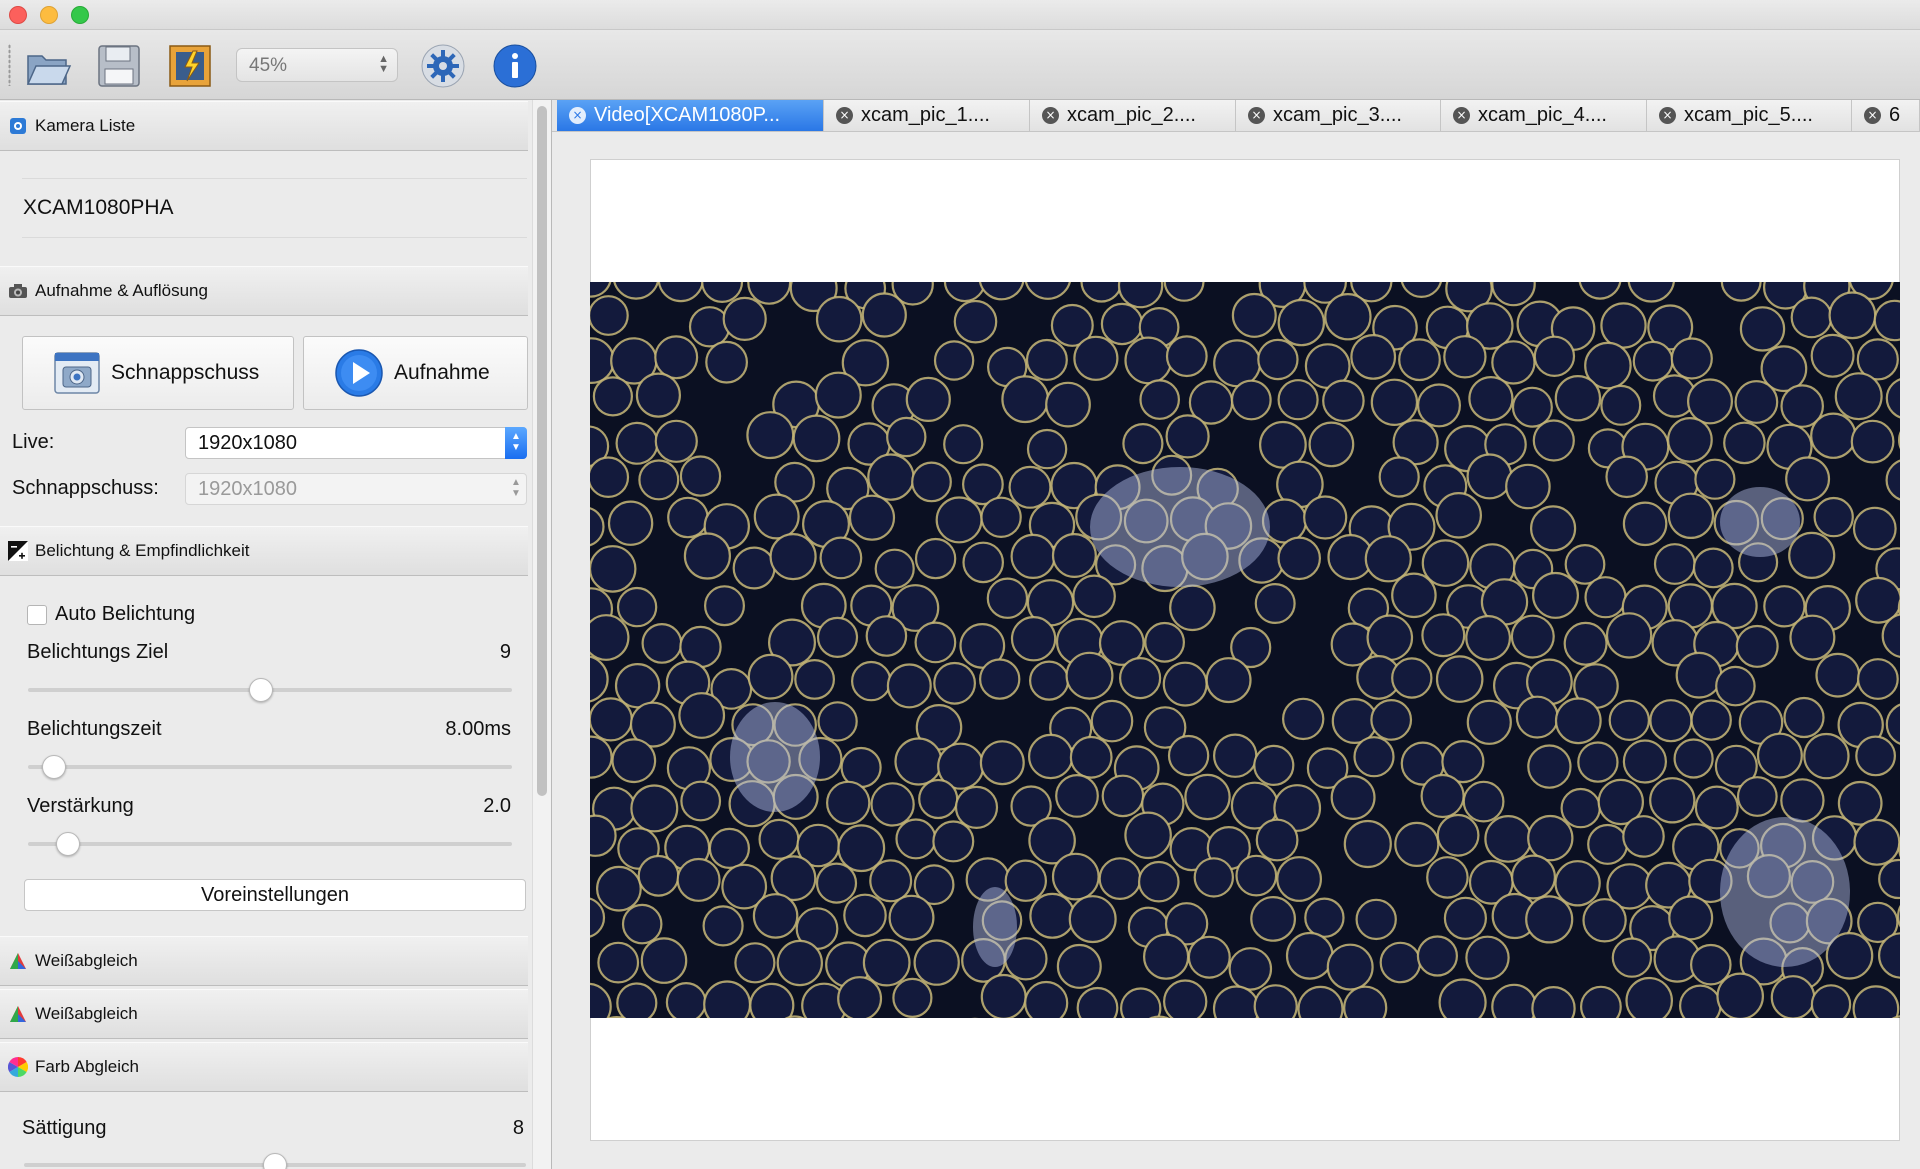 The height and width of the screenshot is (1169, 1920). Describe the element at coordinates (264, 1067) in the screenshot. I see `section-header-color: Farb Abgleich` at that location.